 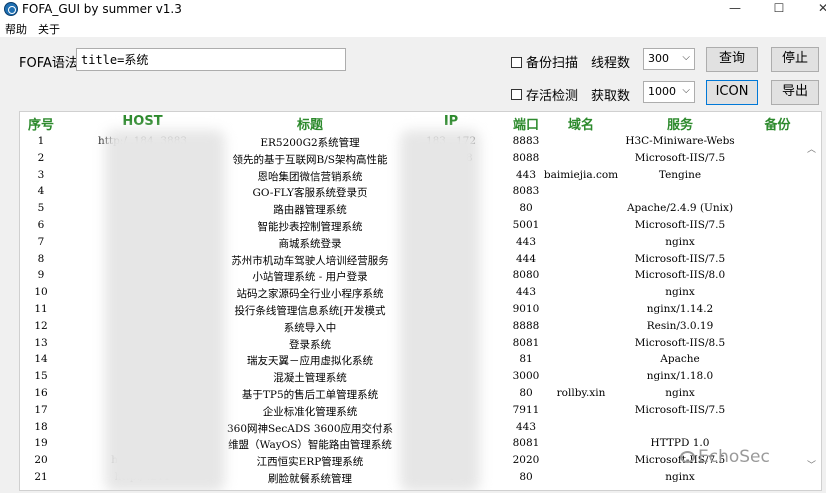 What do you see at coordinates (211, 59) in the screenshot?
I see `query-input: title=系统` at bounding box center [211, 59].